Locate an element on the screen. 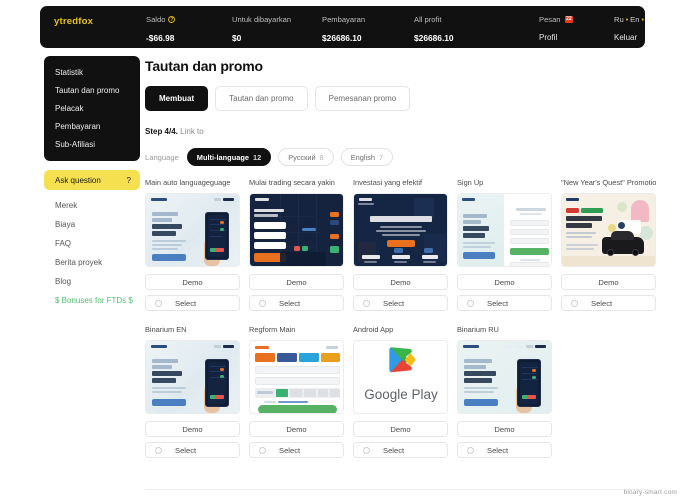 Image resolution: width=685 pixels, height=500 pixels. lang-en: En is located at coordinates (634, 19).